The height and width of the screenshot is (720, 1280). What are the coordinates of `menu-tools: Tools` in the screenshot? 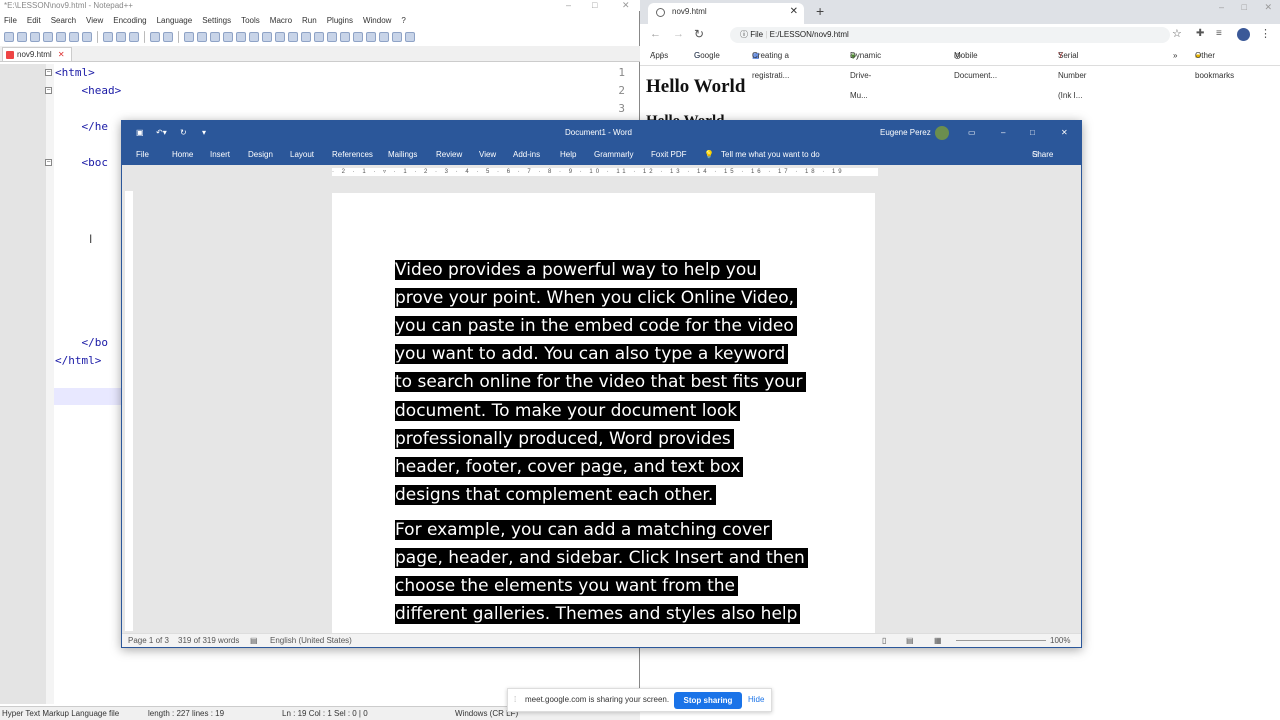 It's located at (250, 21).